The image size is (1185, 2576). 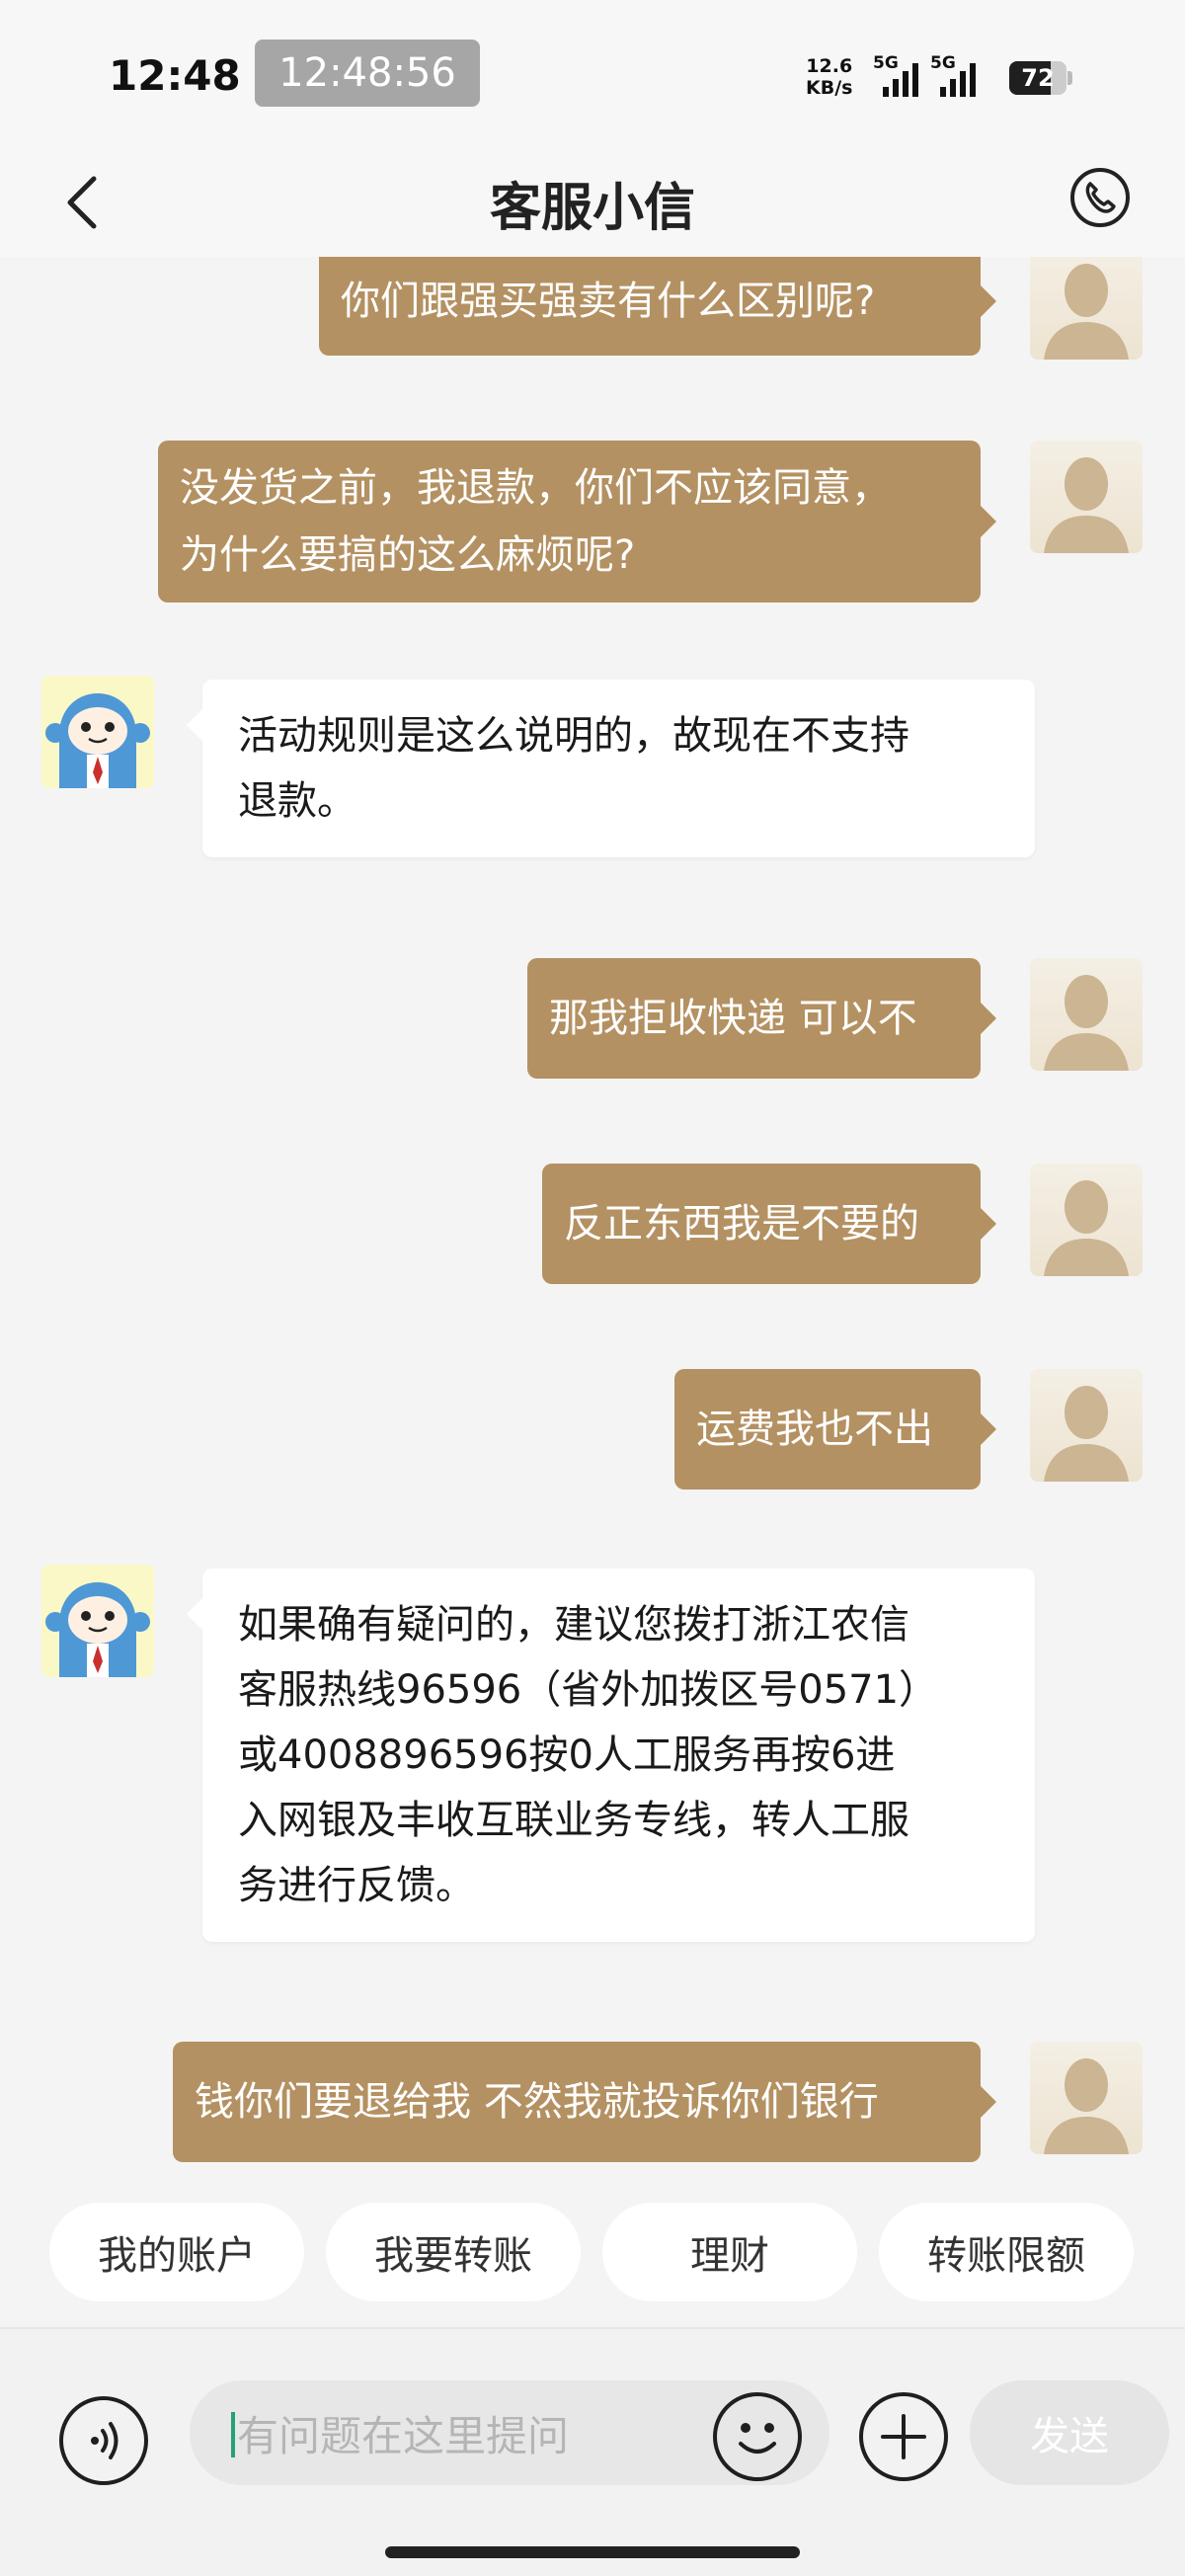 What do you see at coordinates (537, 2102) in the screenshot?
I see `message-text: 钱你们要退给我 不然我就投诉你们银行` at bounding box center [537, 2102].